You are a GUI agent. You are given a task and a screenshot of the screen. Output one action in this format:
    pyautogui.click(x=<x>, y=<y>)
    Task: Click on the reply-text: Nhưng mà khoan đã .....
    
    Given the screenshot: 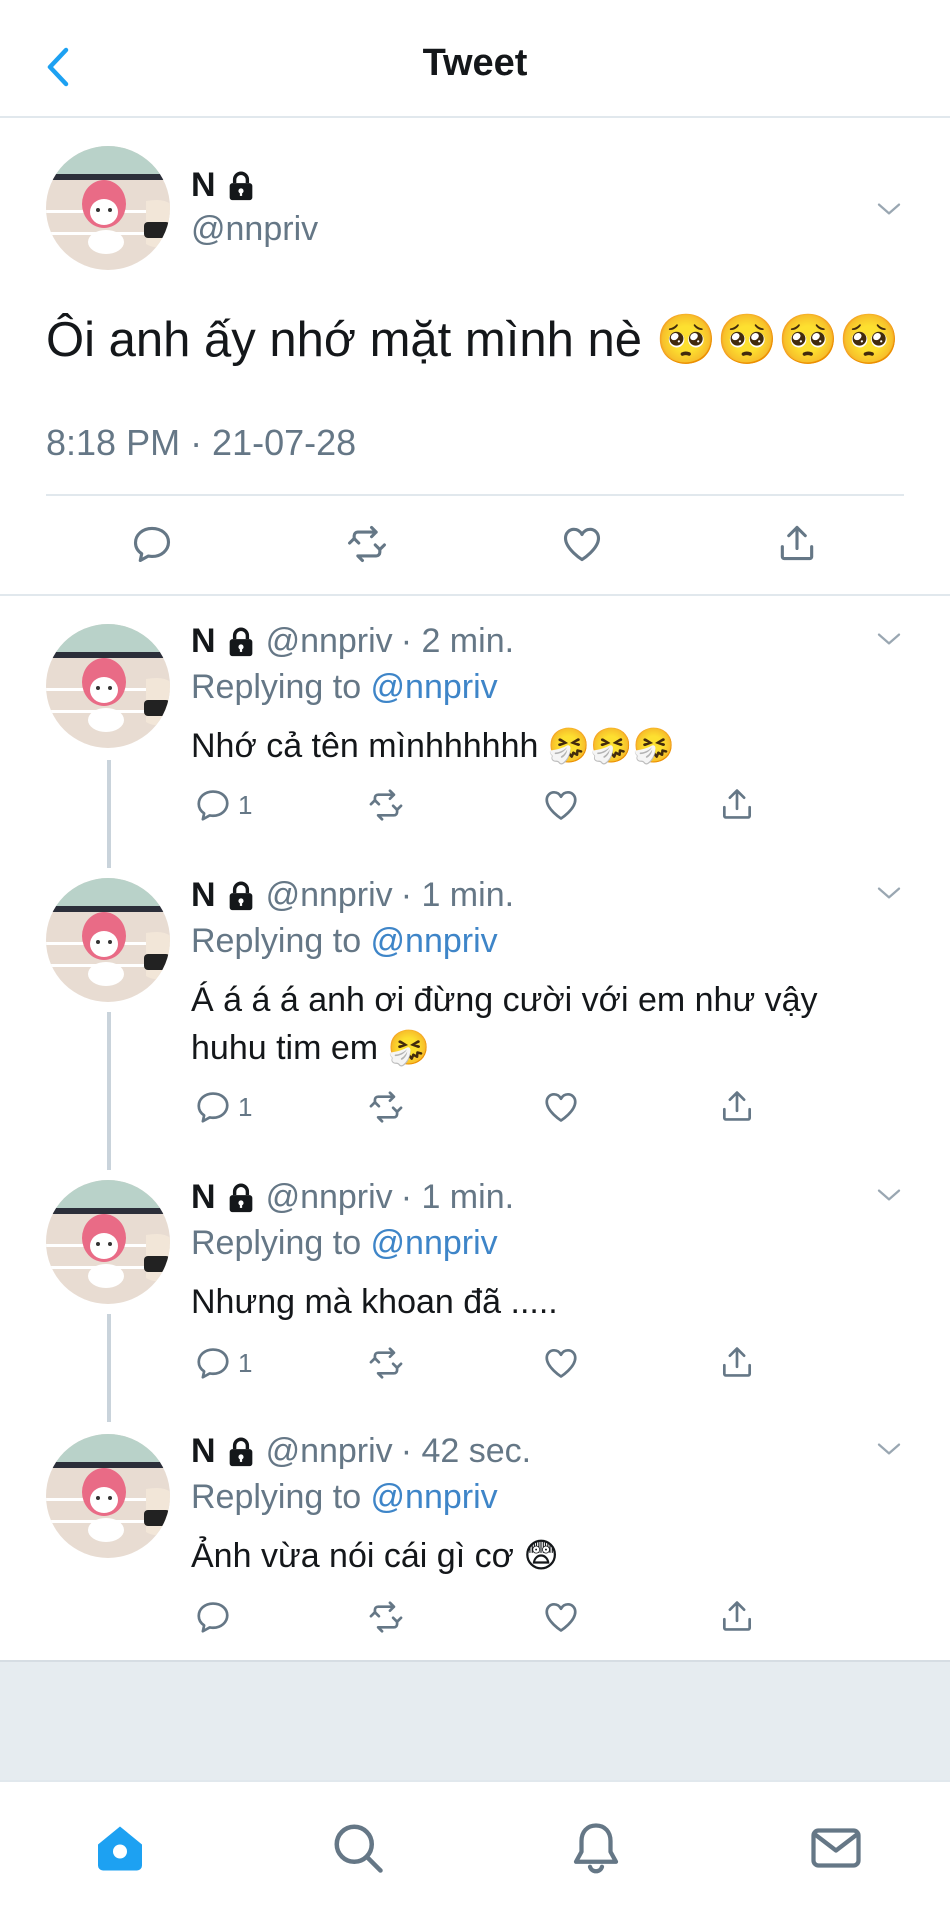 What is the action you would take?
    pyautogui.click(x=374, y=1302)
    